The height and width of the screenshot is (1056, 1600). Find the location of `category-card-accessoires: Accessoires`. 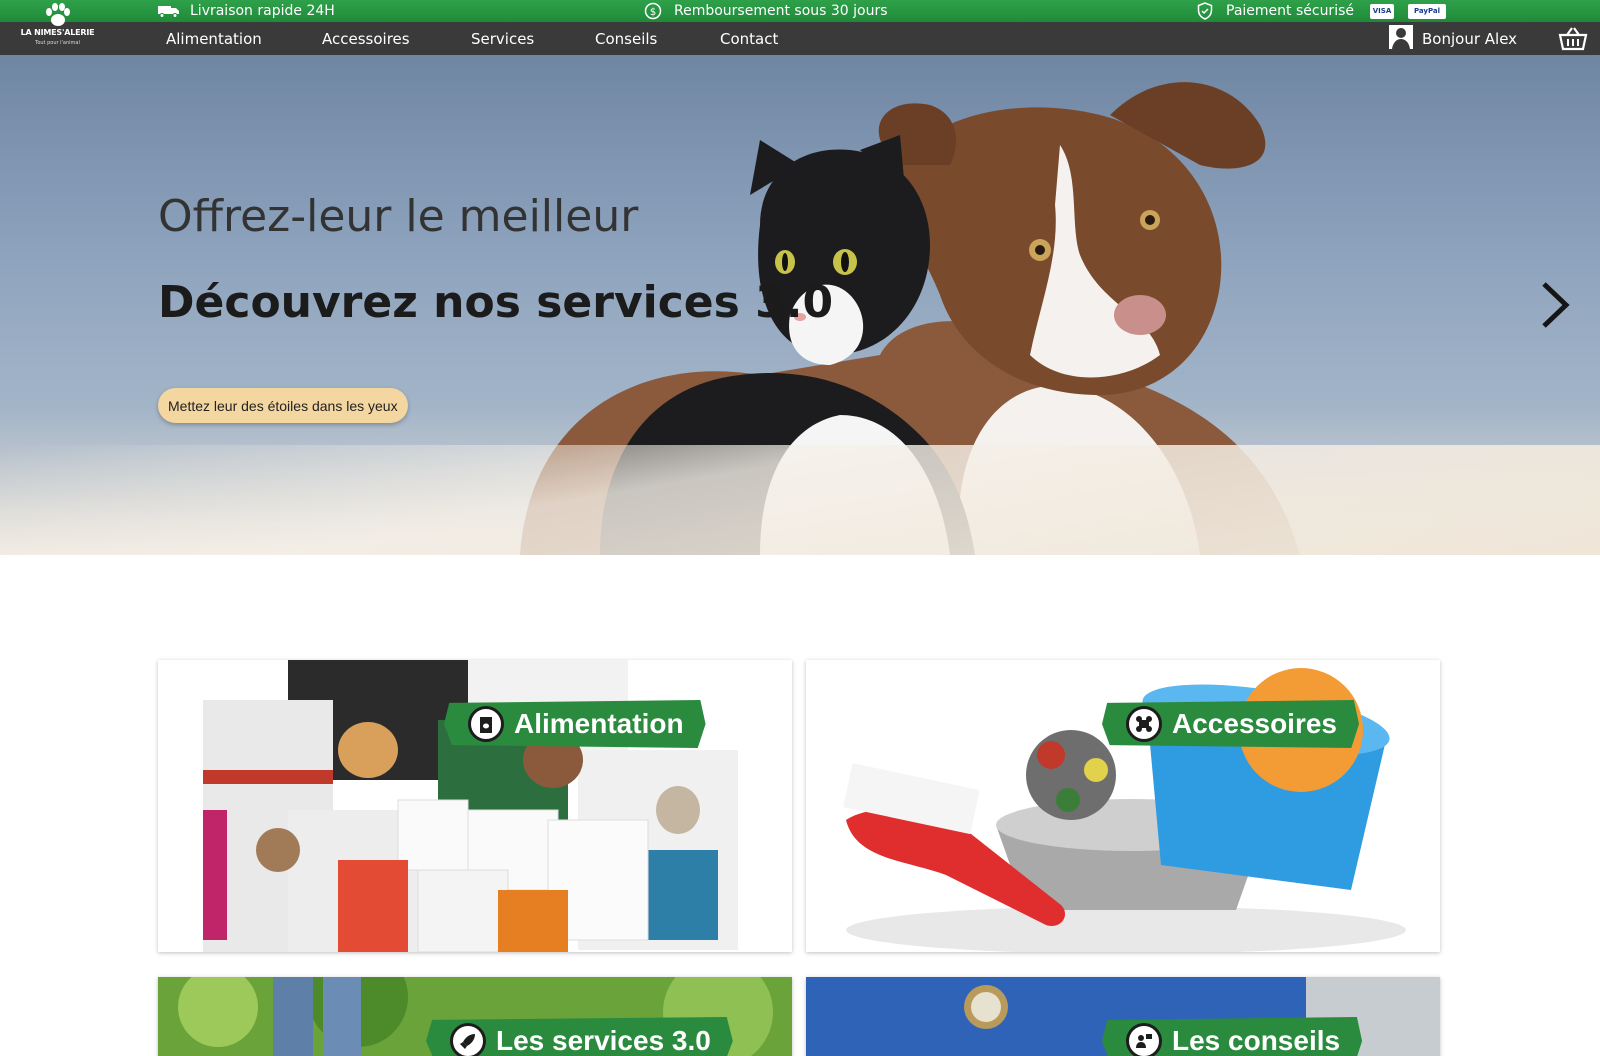

category-card-accessoires: Accessoires is located at coordinates (1123, 806).